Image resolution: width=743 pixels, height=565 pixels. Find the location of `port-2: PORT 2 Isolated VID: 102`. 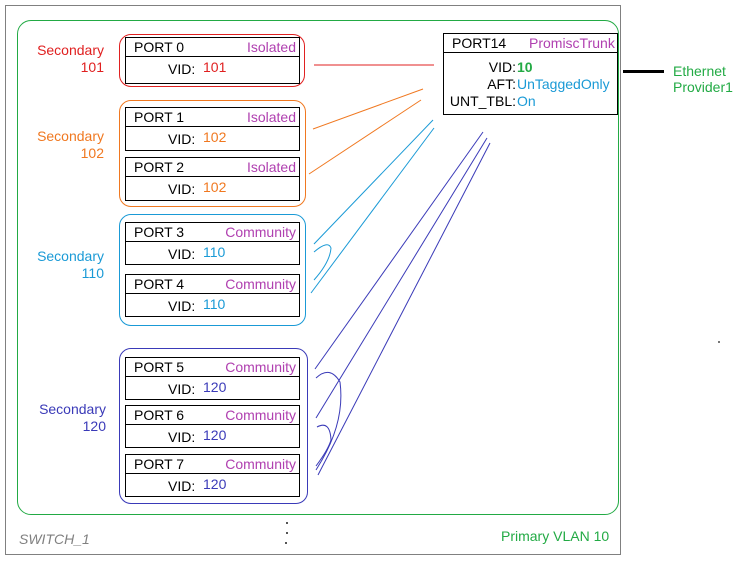

port-2: PORT 2 Isolated VID: 102 is located at coordinates (212, 179).